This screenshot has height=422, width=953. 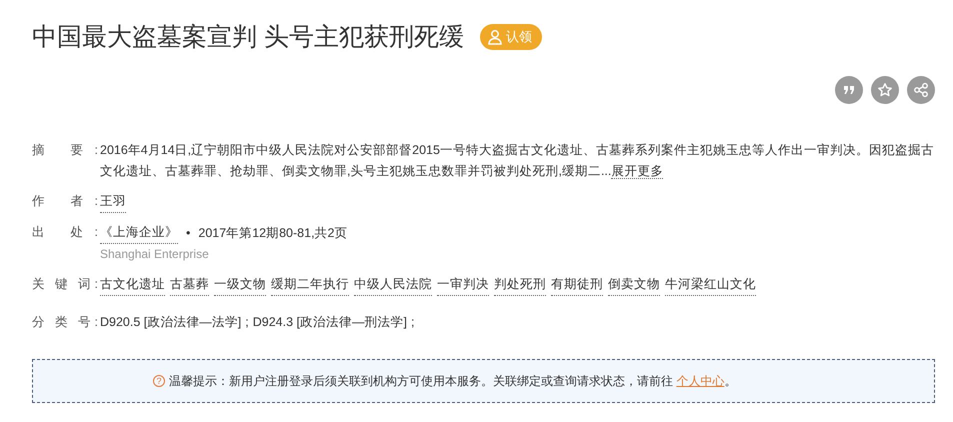 I want to click on field-link: 判处死刑, so click(x=520, y=285).